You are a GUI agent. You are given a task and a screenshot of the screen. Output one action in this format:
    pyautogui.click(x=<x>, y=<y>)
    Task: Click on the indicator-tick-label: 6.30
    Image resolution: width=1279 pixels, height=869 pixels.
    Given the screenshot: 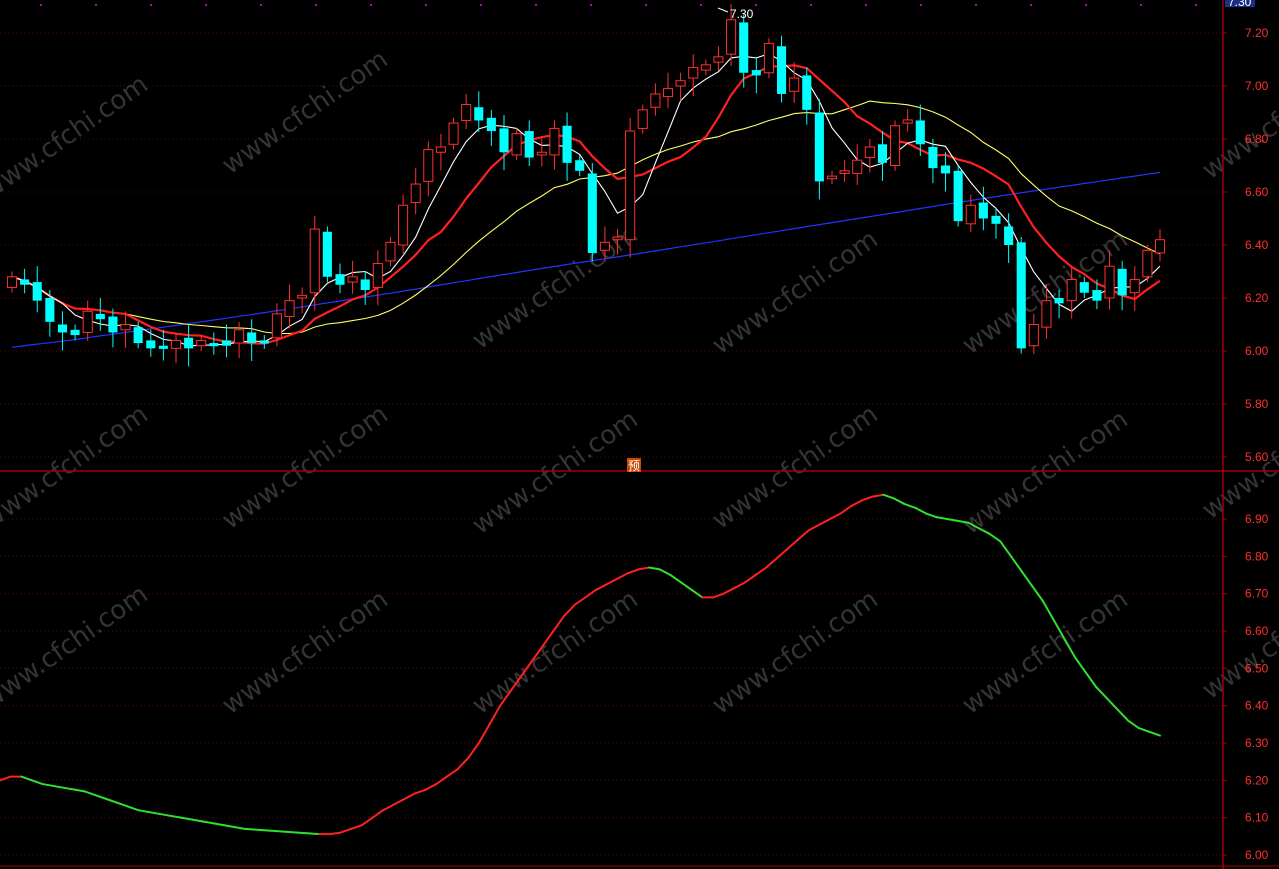 What is the action you would take?
    pyautogui.click(x=1257, y=743)
    